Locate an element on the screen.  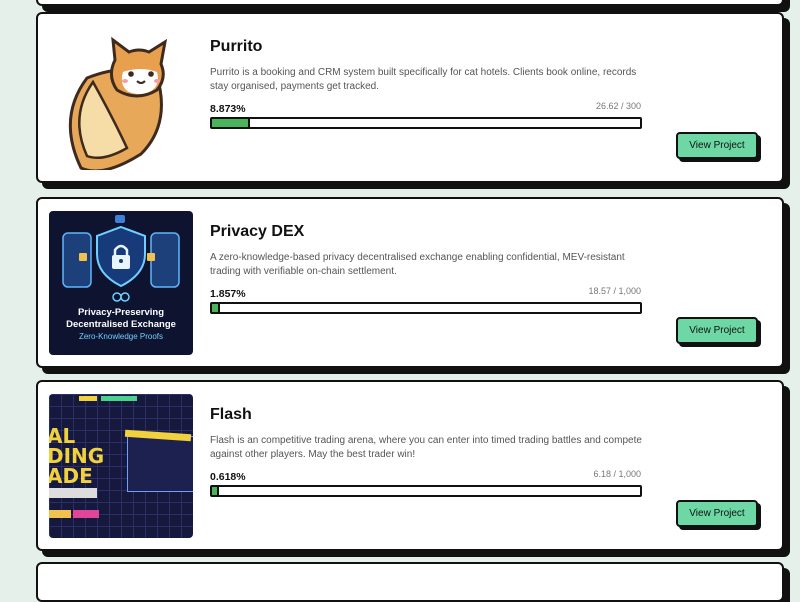
project-card-previous is located at coordinates (410, 3).